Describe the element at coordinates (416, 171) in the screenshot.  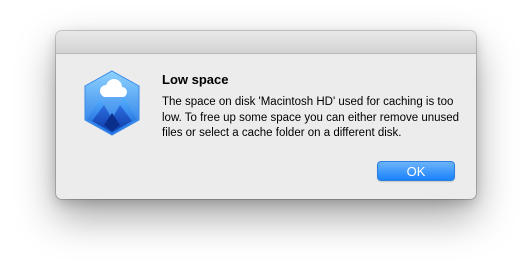
I see `ok-button: OK` at that location.